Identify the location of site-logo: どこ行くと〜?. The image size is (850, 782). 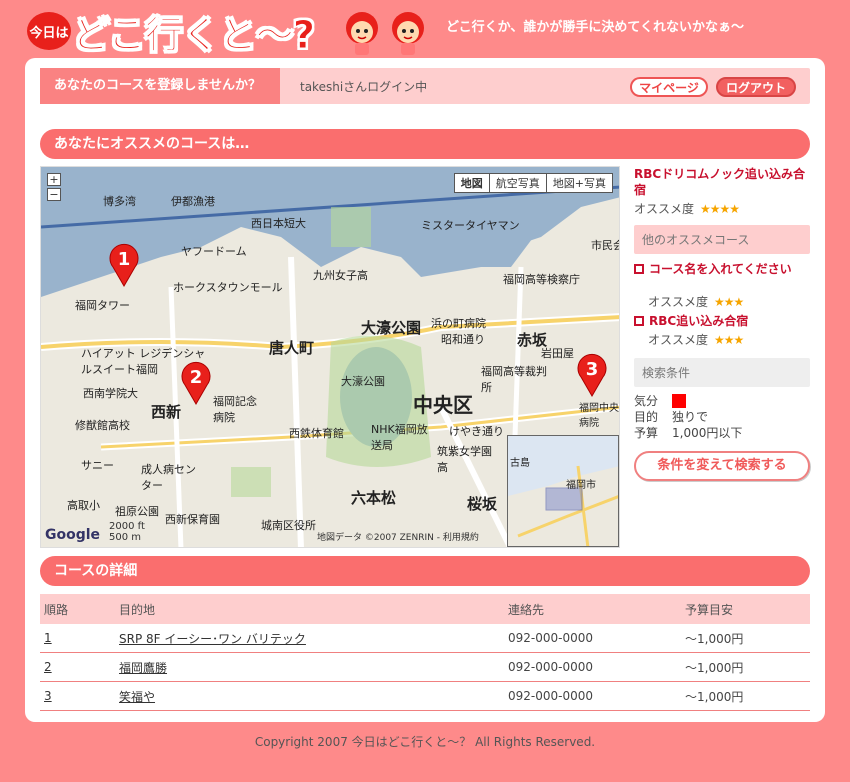
(194, 31).